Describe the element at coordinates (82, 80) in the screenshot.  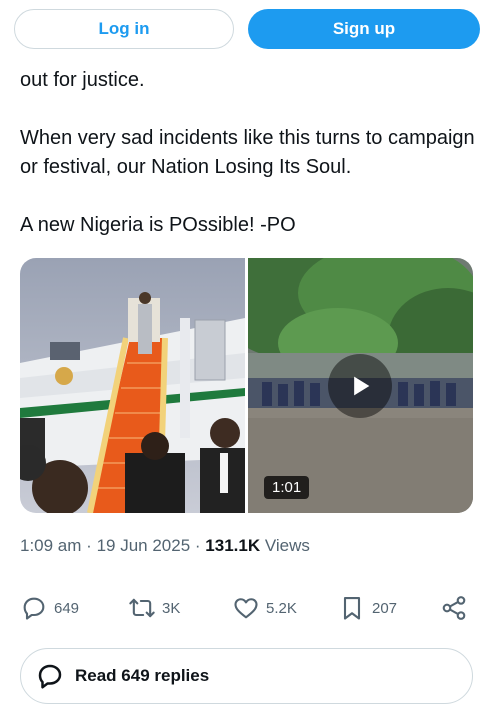
I see `tweet-paragraph: out for justice.` at that location.